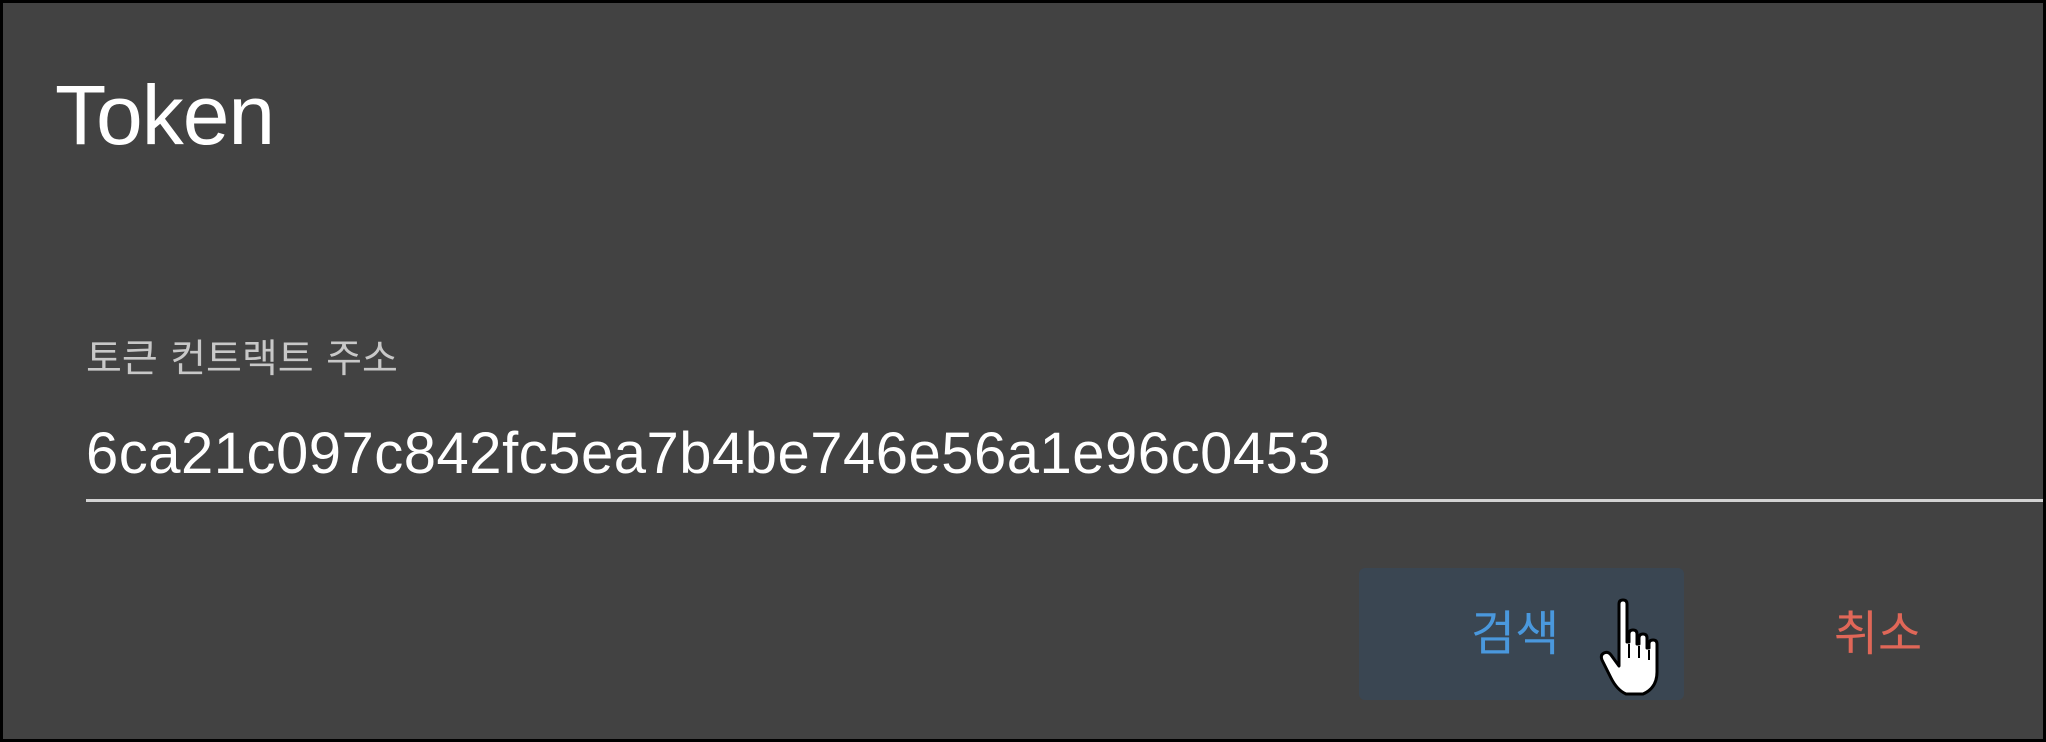 This screenshot has height=742, width=2046. What do you see at coordinates (165, 115) in the screenshot?
I see `dialog-title: Token` at bounding box center [165, 115].